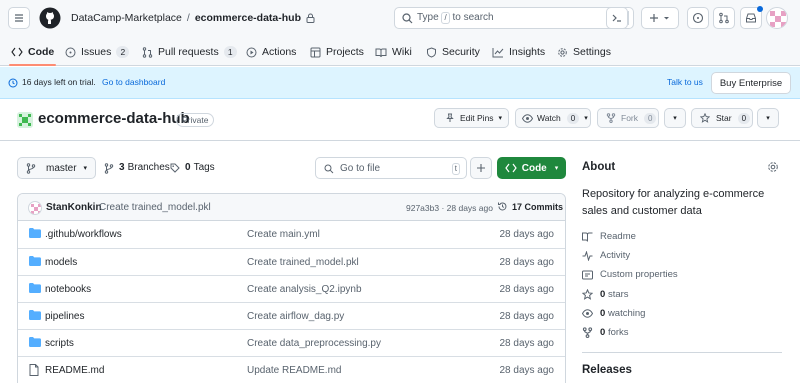 The height and width of the screenshot is (383, 800). Describe the element at coordinates (407, 18) in the screenshot. I see `search-icon` at that location.